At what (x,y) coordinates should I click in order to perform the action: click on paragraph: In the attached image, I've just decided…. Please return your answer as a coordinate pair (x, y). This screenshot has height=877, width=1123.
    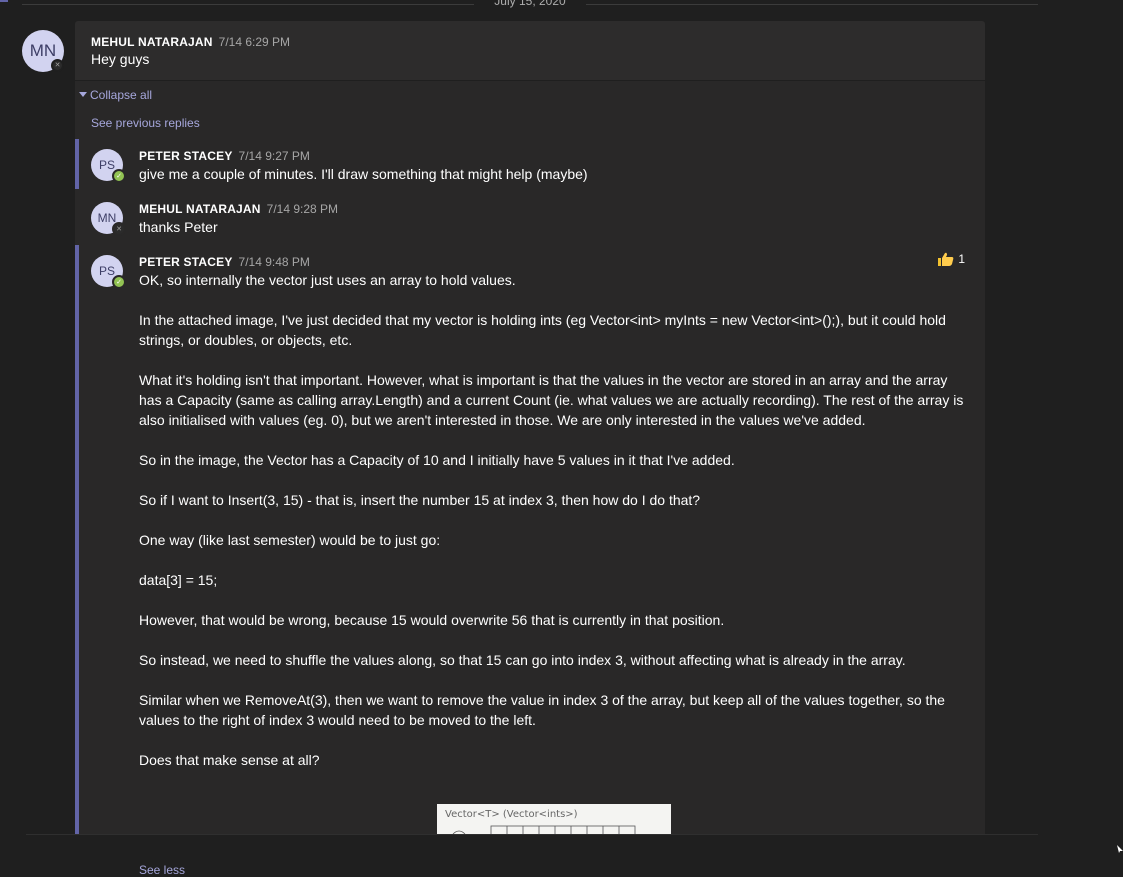
    Looking at the image, I should click on (542, 330).